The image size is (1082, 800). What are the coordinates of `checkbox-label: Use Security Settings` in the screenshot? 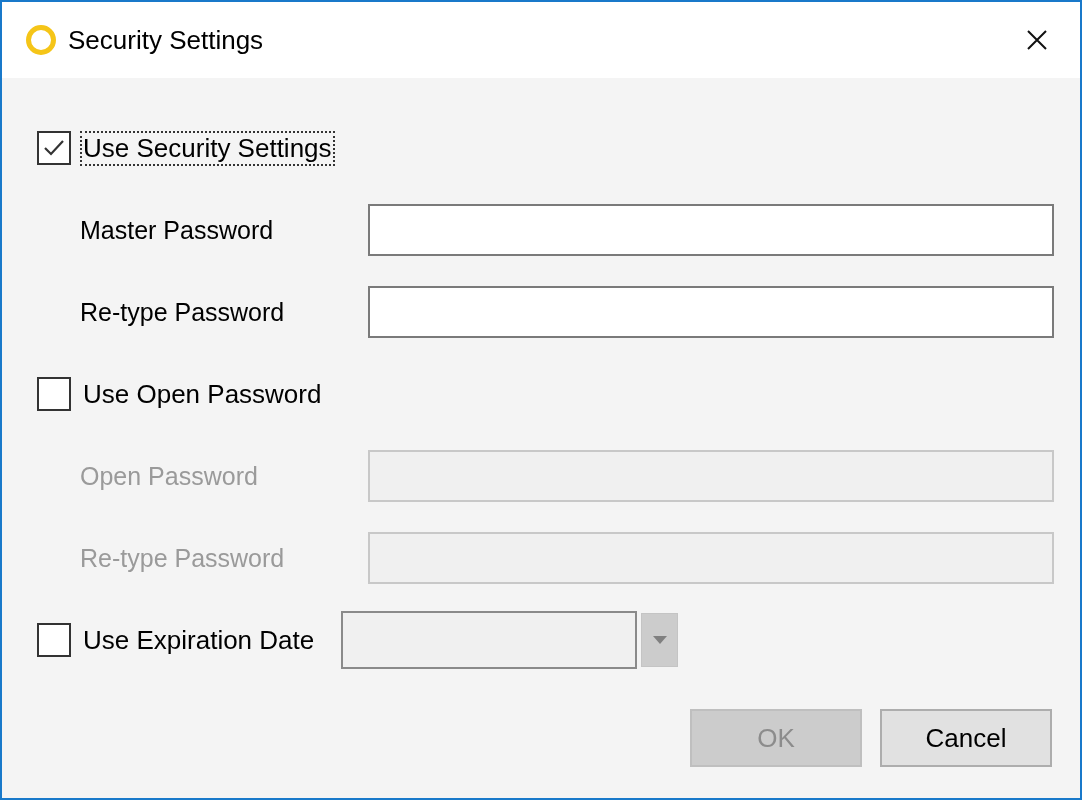 It's located at (207, 148).